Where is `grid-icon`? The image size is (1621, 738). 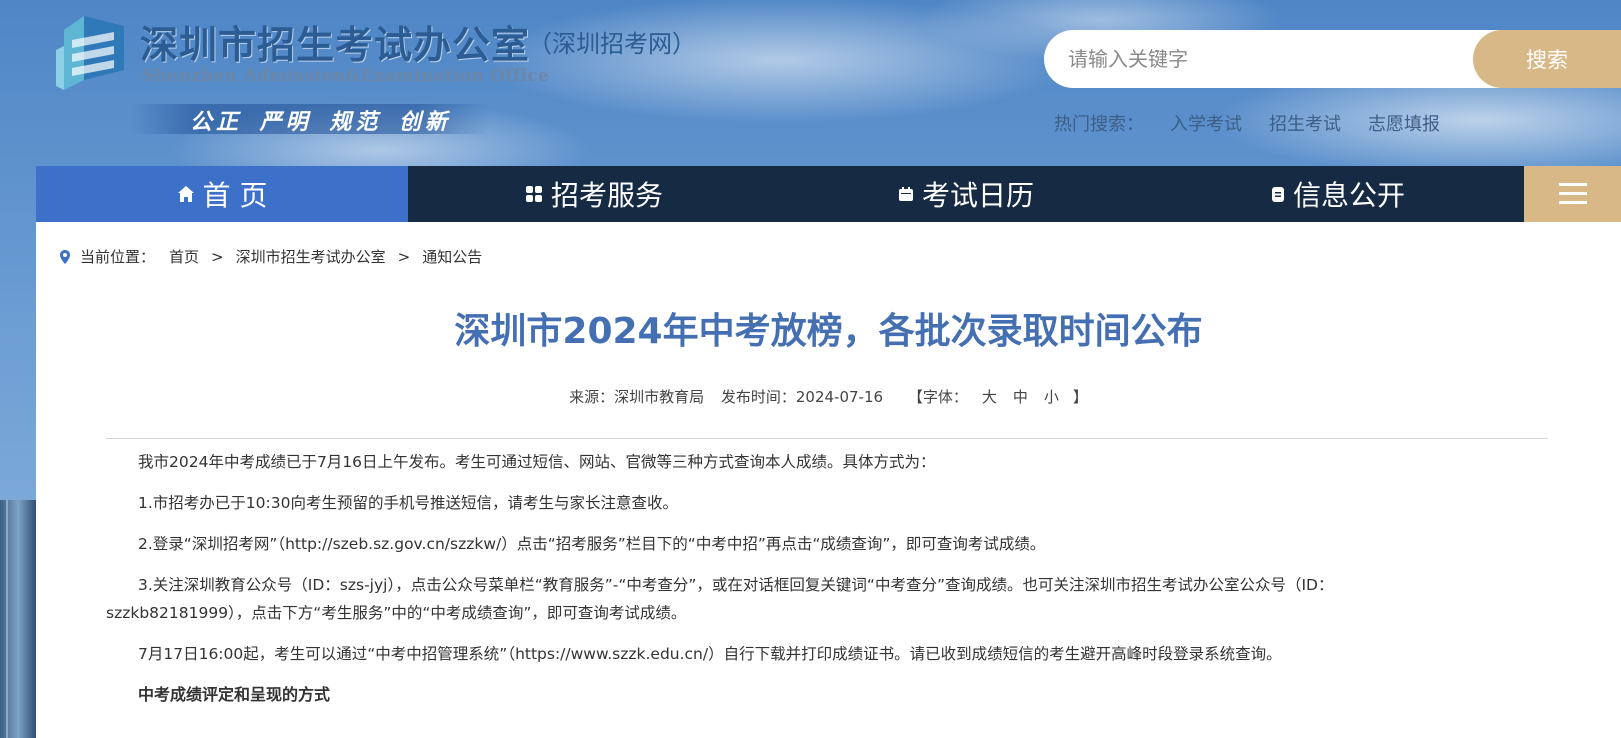 grid-icon is located at coordinates (533, 194).